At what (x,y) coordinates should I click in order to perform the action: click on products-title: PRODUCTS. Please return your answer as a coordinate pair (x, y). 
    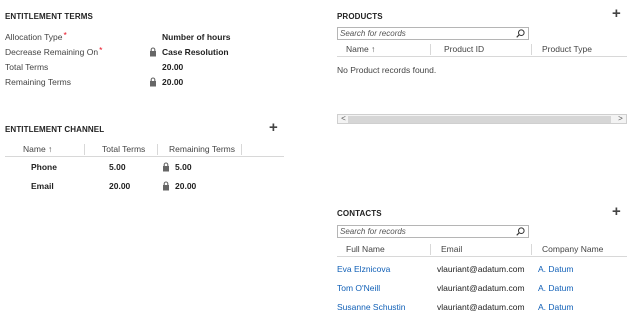
    Looking at the image, I should click on (360, 16).